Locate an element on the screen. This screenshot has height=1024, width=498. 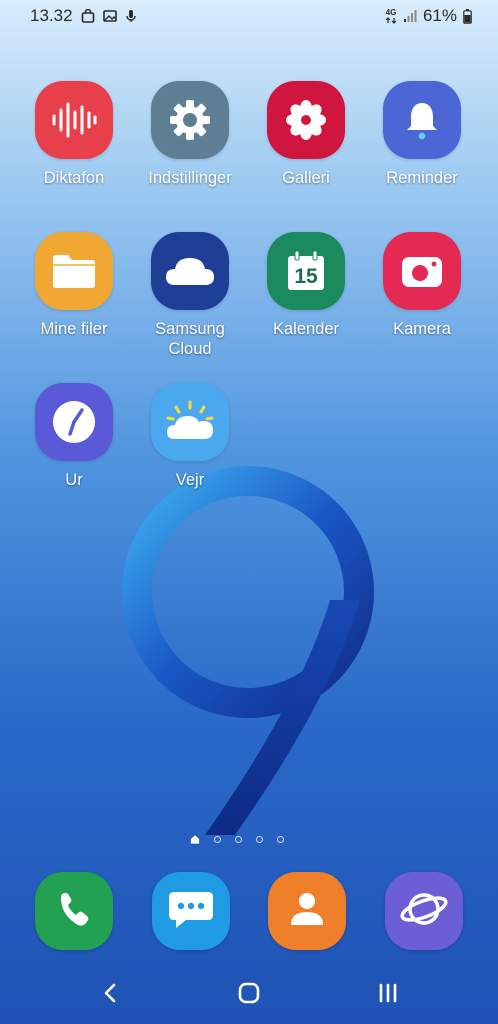
app-ur: Ur is located at coordinates (74, 436).